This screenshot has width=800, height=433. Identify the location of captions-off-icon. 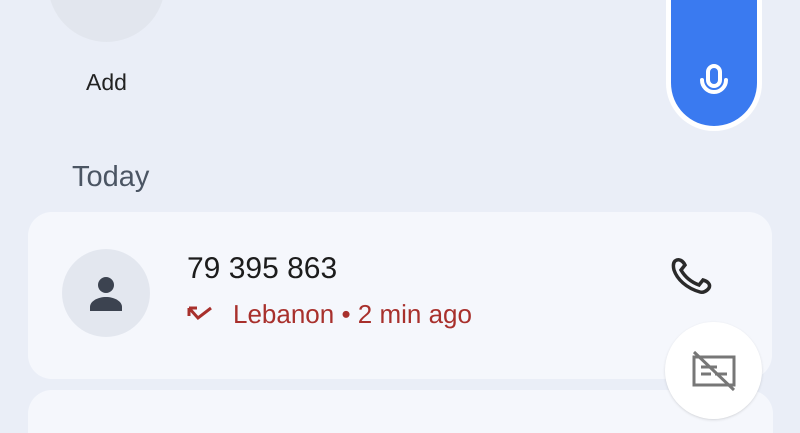
(714, 371).